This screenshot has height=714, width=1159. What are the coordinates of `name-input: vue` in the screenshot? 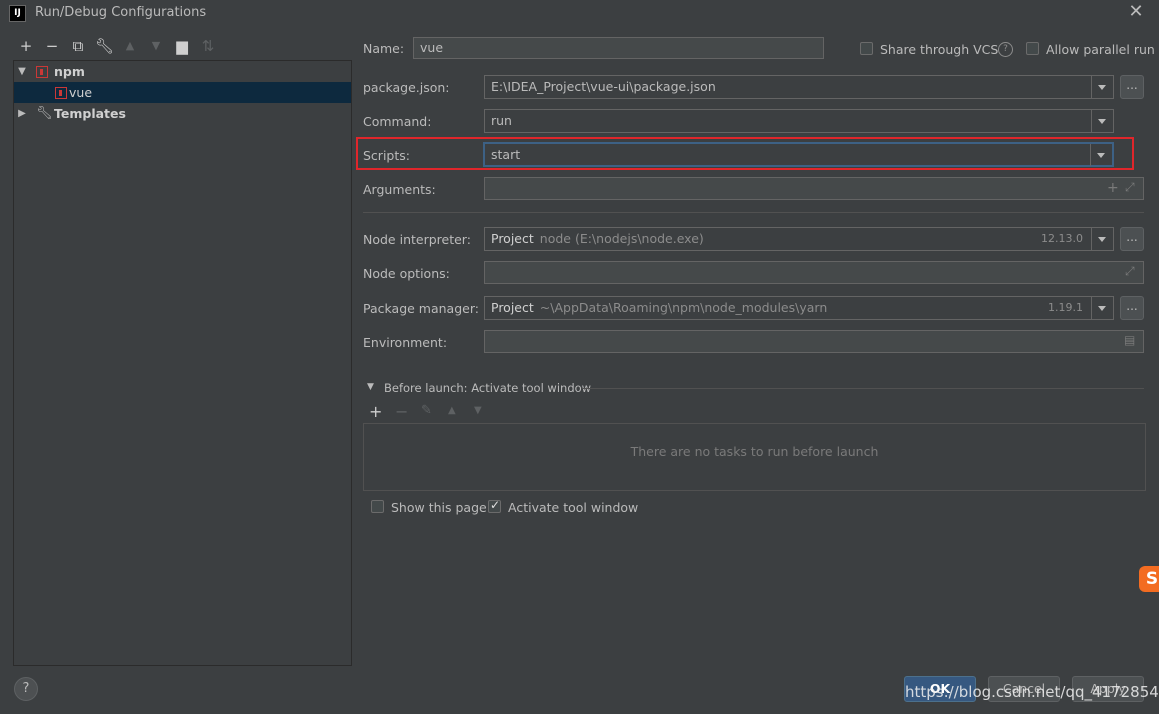 It's located at (618, 48).